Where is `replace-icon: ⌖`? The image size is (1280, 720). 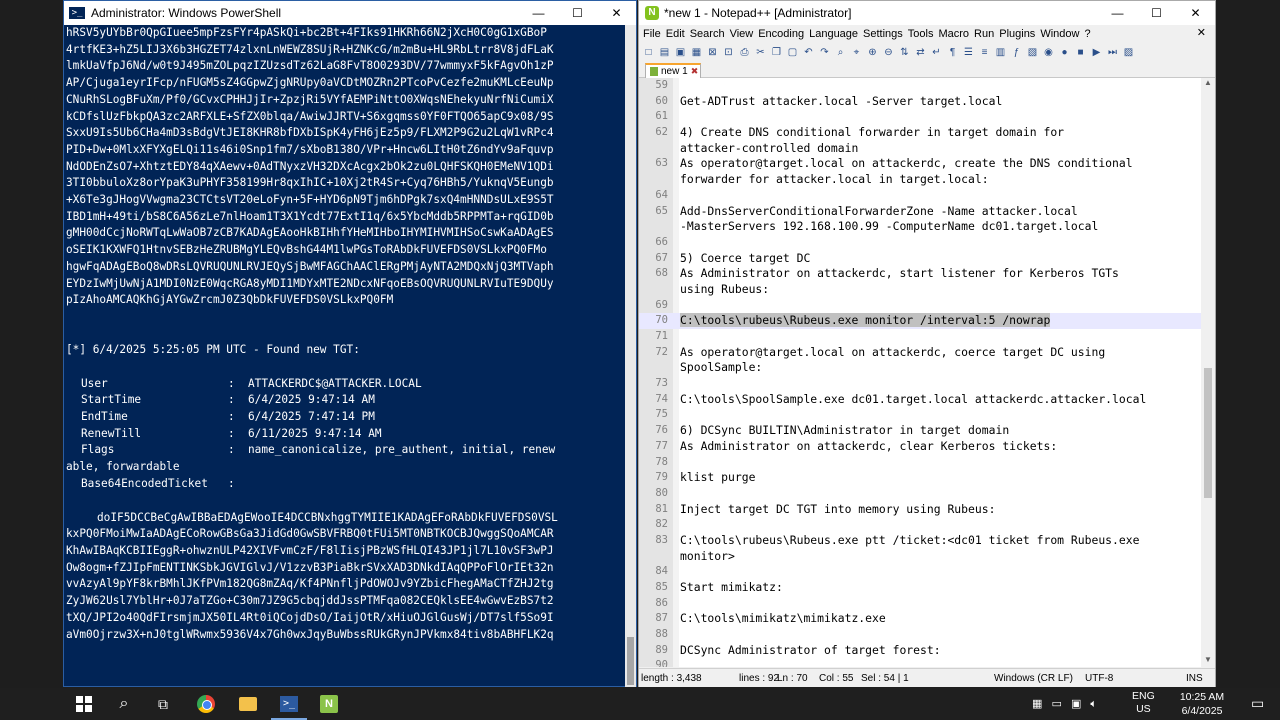
replace-icon: ⌖ is located at coordinates (856, 52).